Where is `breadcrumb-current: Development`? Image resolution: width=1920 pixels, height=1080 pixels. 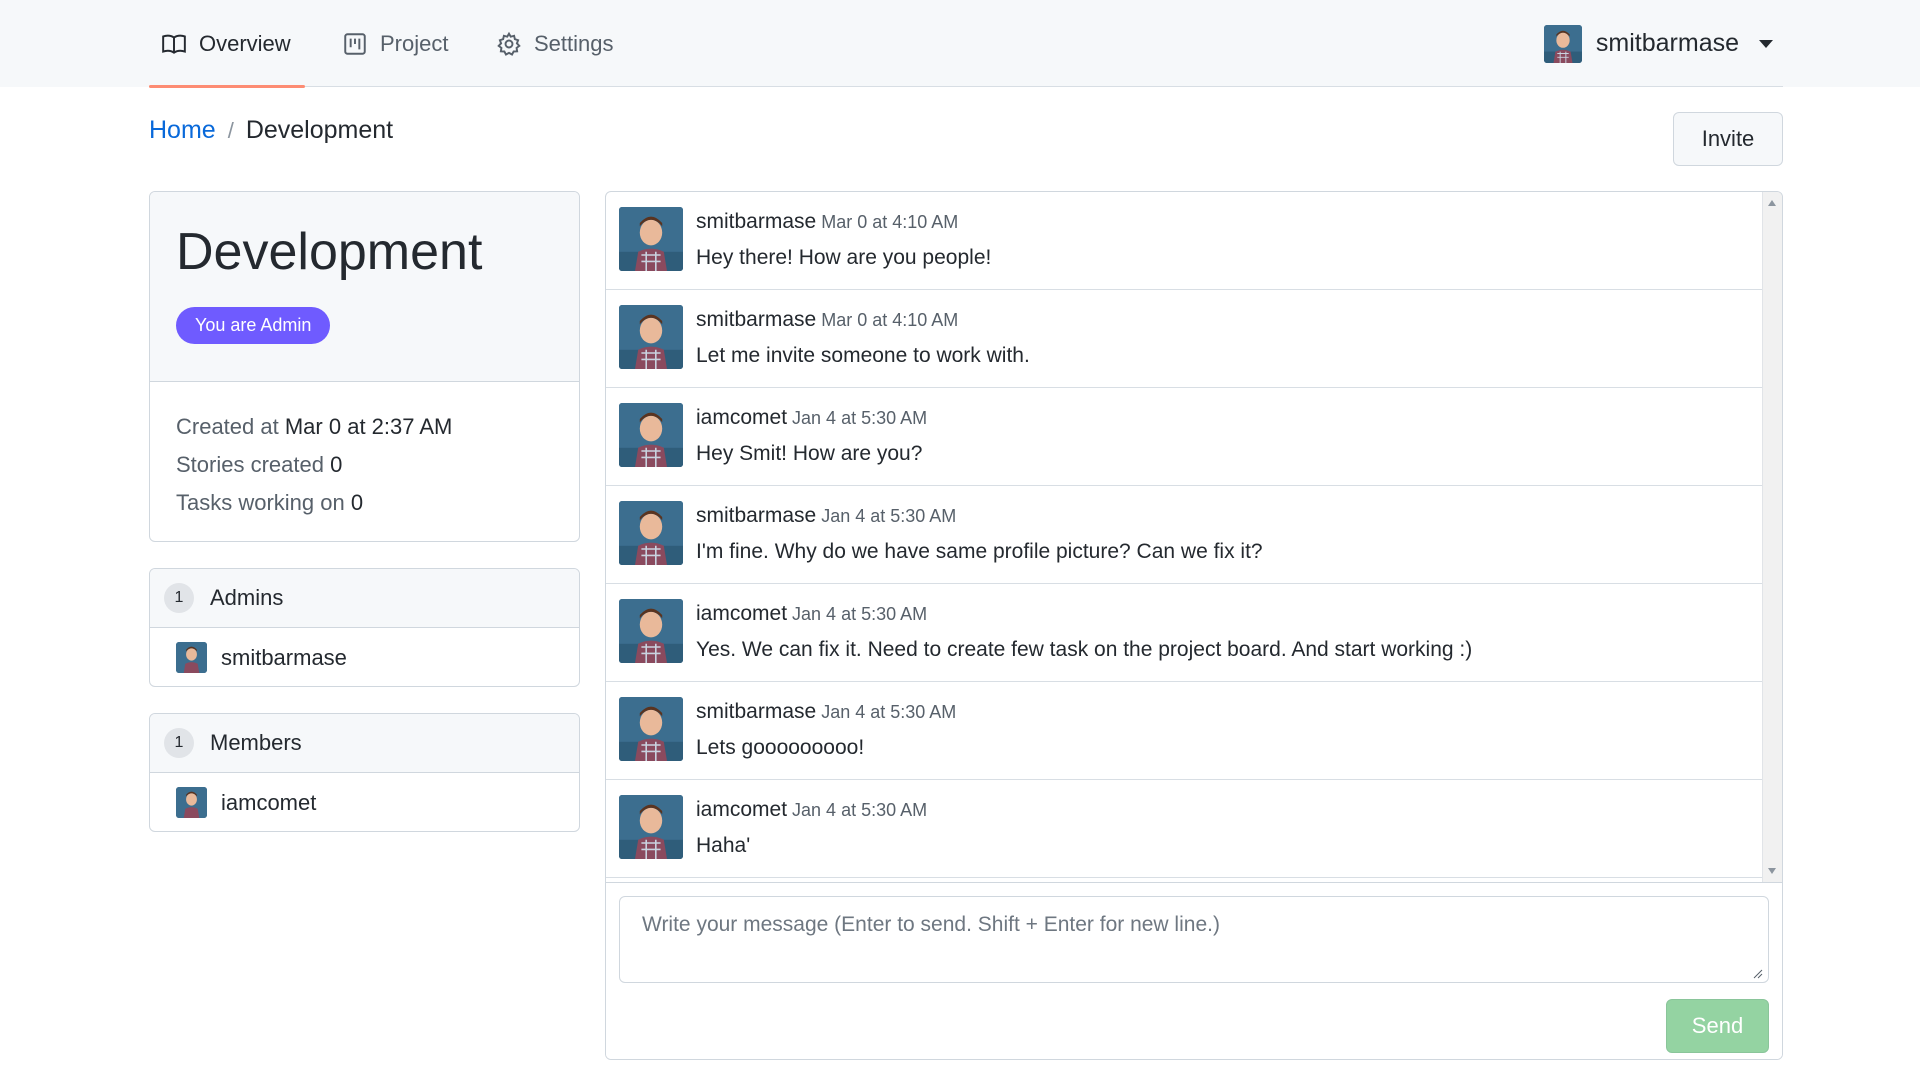 breadcrumb-current: Development is located at coordinates (319, 130).